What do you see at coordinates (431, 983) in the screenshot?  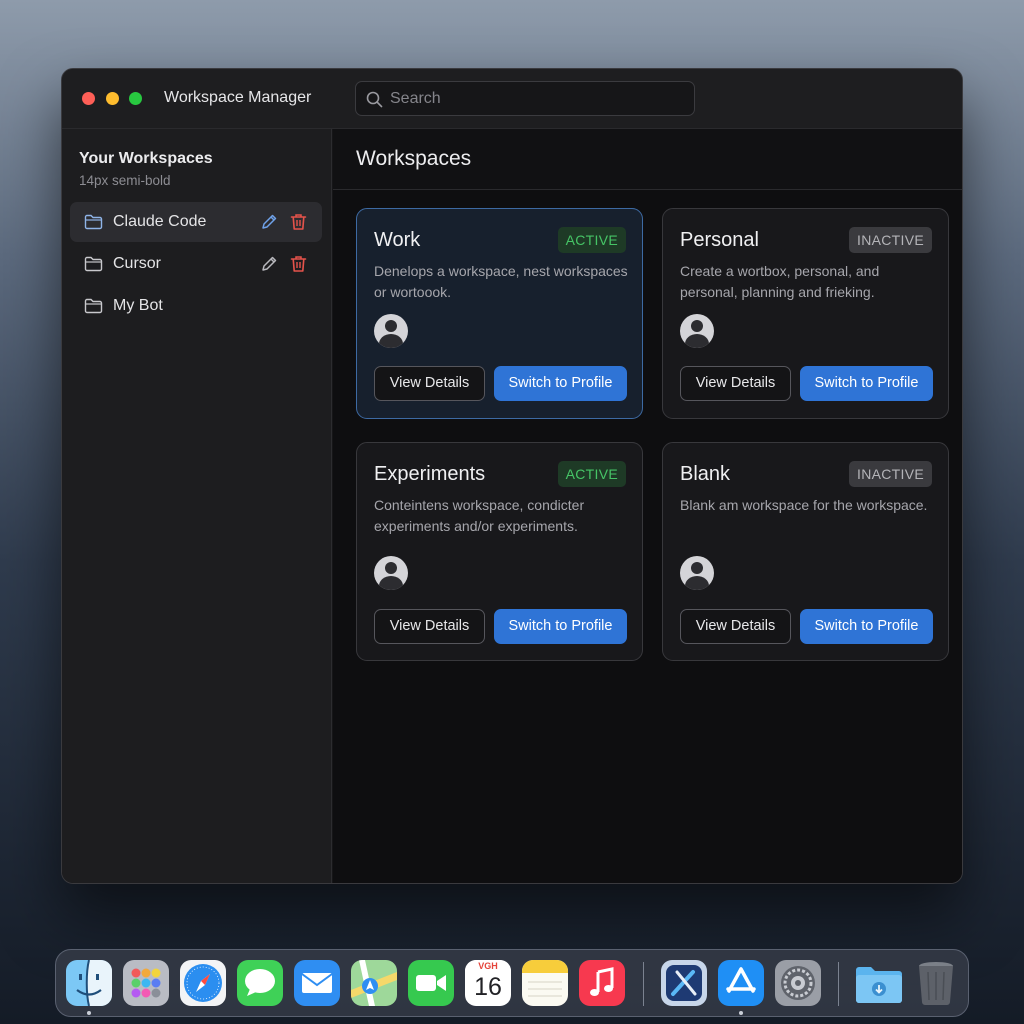 I see `facetime-icon` at bounding box center [431, 983].